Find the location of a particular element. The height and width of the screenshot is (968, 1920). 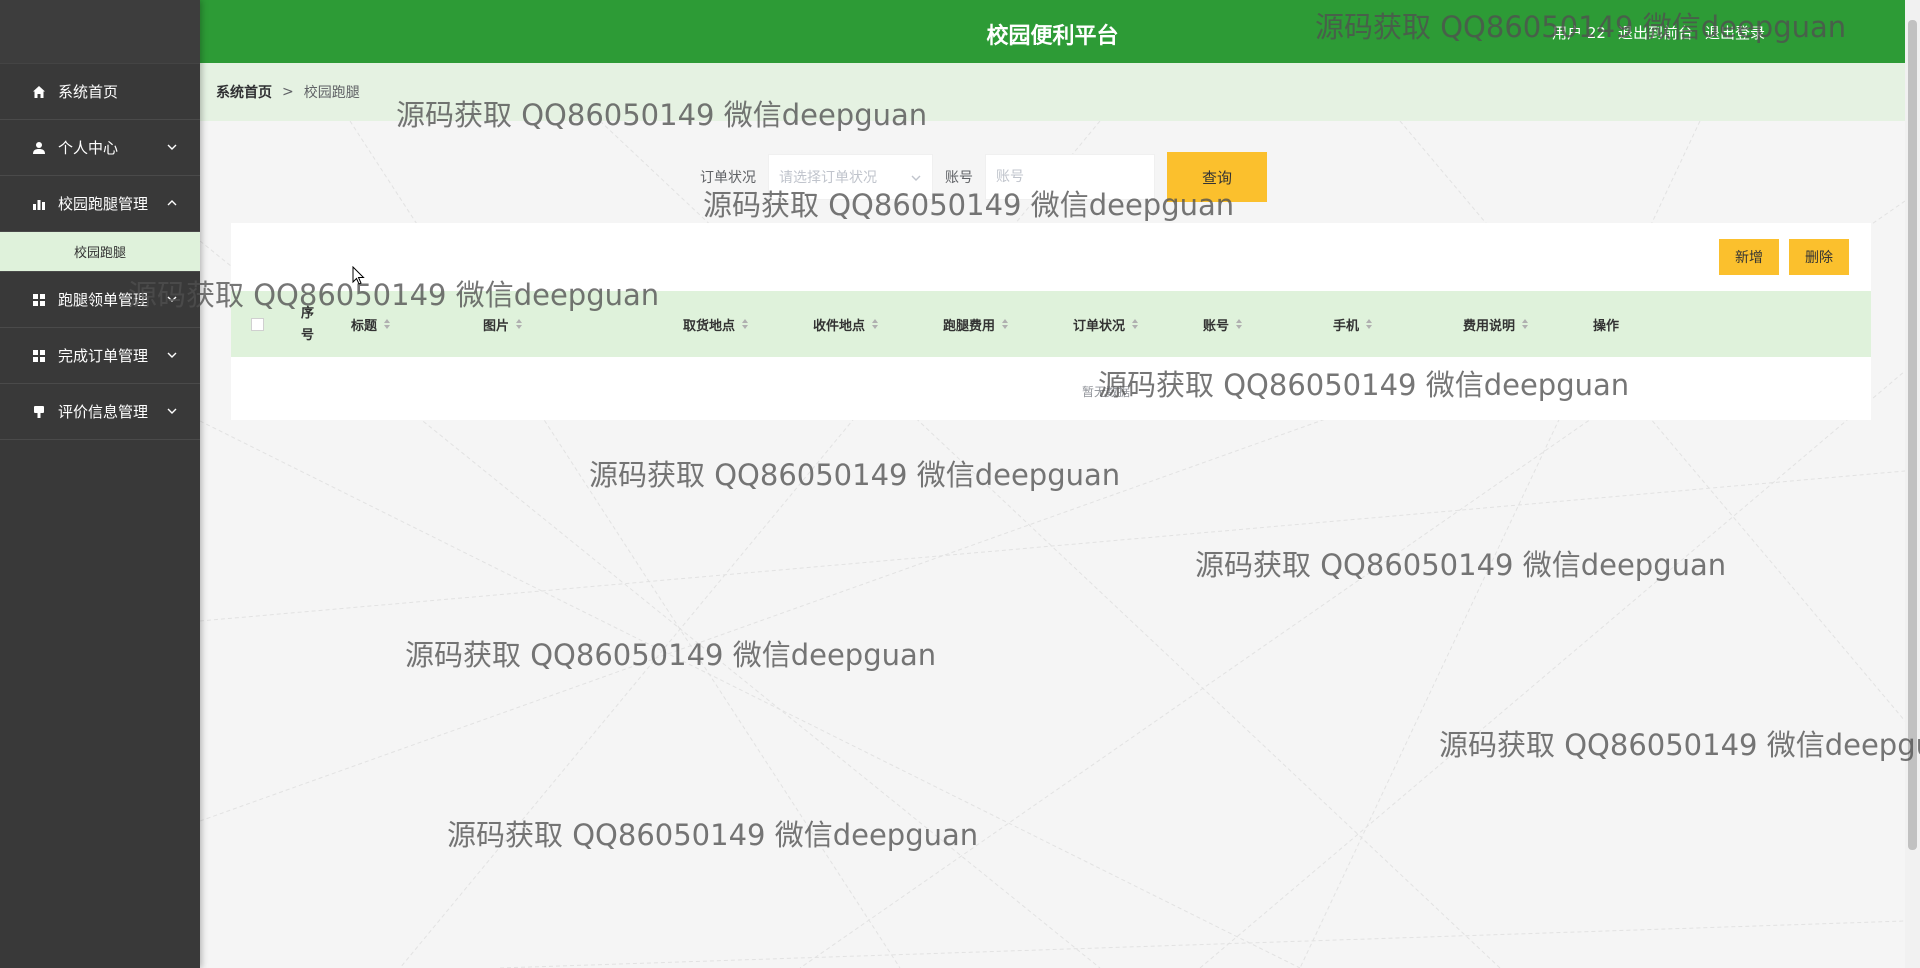

sidebar-subitem-campus-errand: 校园跑腿 is located at coordinates (100, 252).